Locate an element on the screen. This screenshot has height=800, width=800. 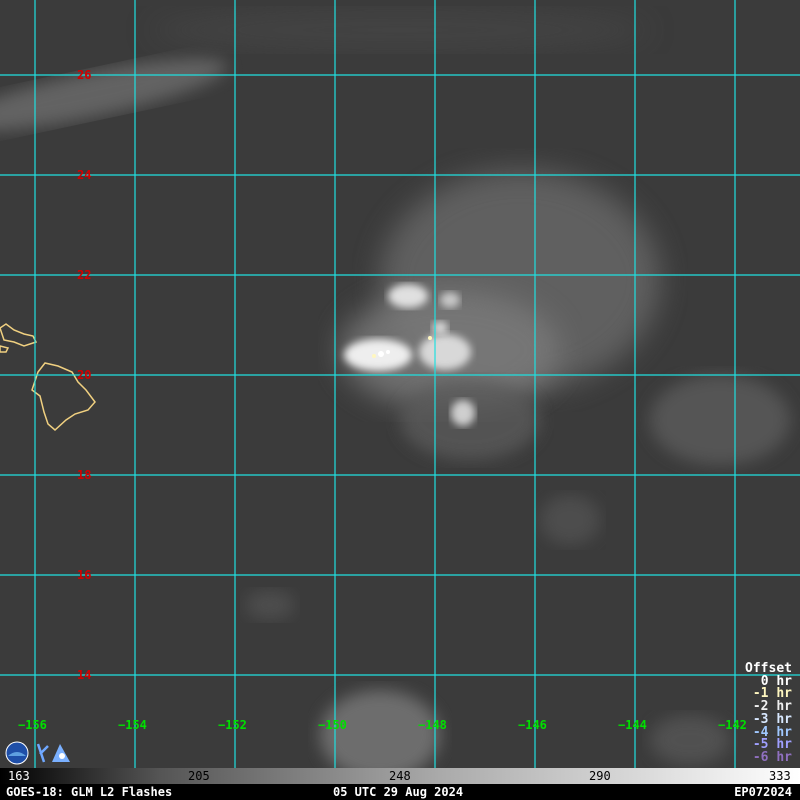
footer-datetime: 05 UTC 29 Aug 2024 is located at coordinates (398, 792).